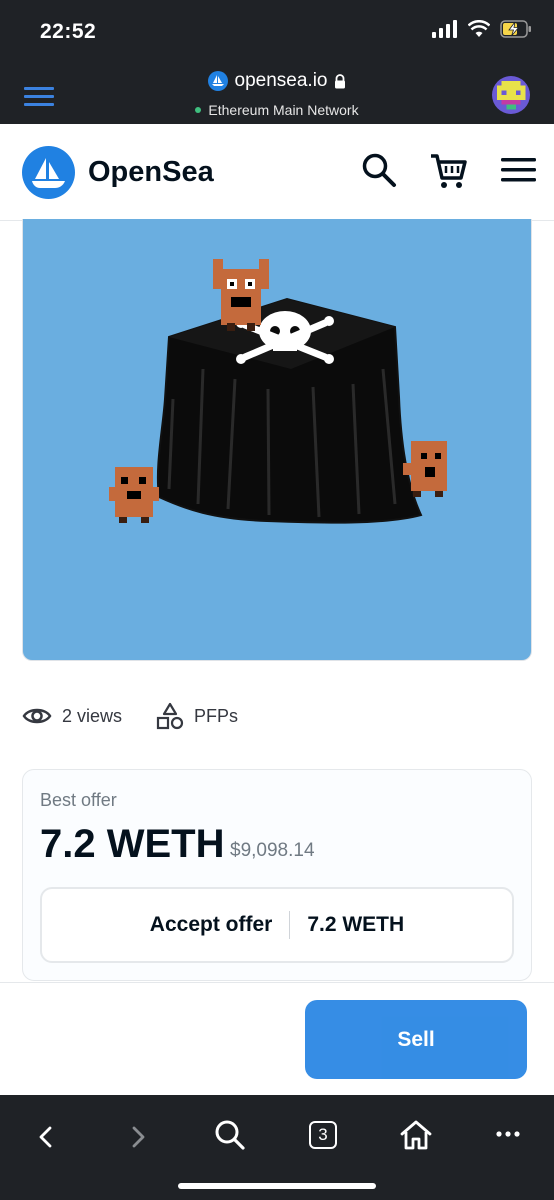 The image size is (554, 1200). Describe the element at coordinates (511, 95) in the screenshot. I see `avatar` at that location.